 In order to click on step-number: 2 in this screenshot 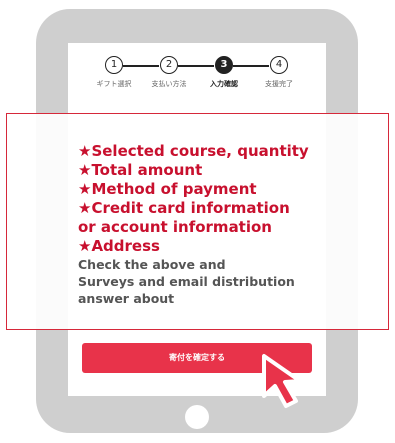, I will do `click(169, 65)`.